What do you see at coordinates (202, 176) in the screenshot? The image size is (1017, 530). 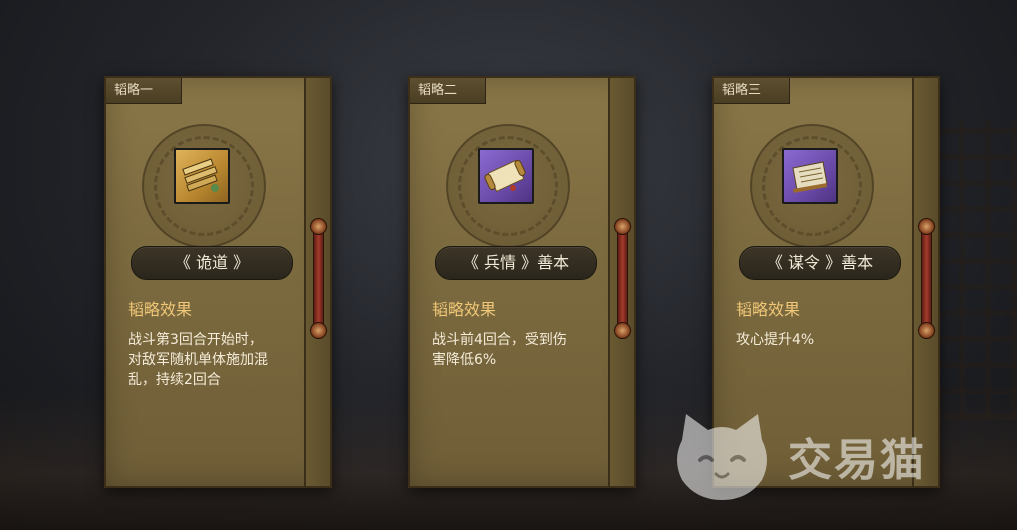 I see `bamboo-scroll-bundle-icon` at bounding box center [202, 176].